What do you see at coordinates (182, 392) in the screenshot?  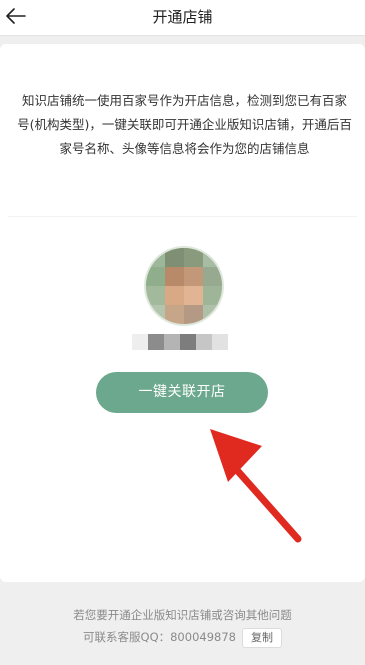 I see `link-and-open-store-button: 一键关联开店` at bounding box center [182, 392].